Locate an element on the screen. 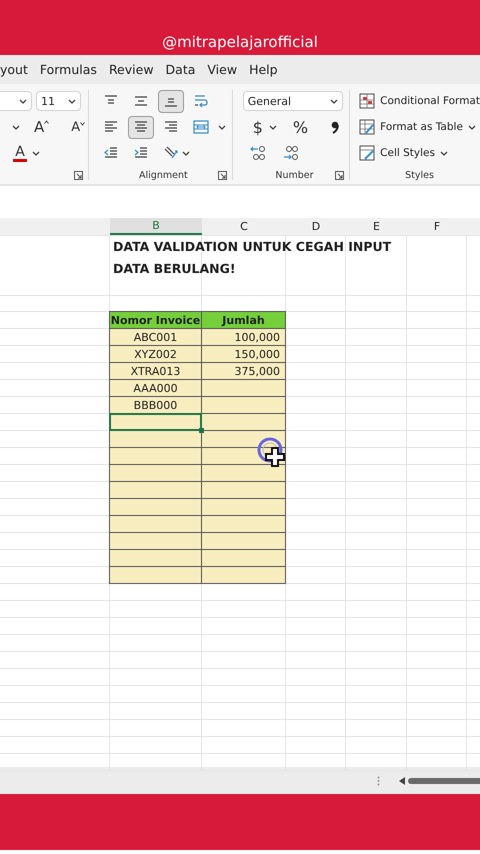  decrease-decimal-icon is located at coordinates (291, 153).